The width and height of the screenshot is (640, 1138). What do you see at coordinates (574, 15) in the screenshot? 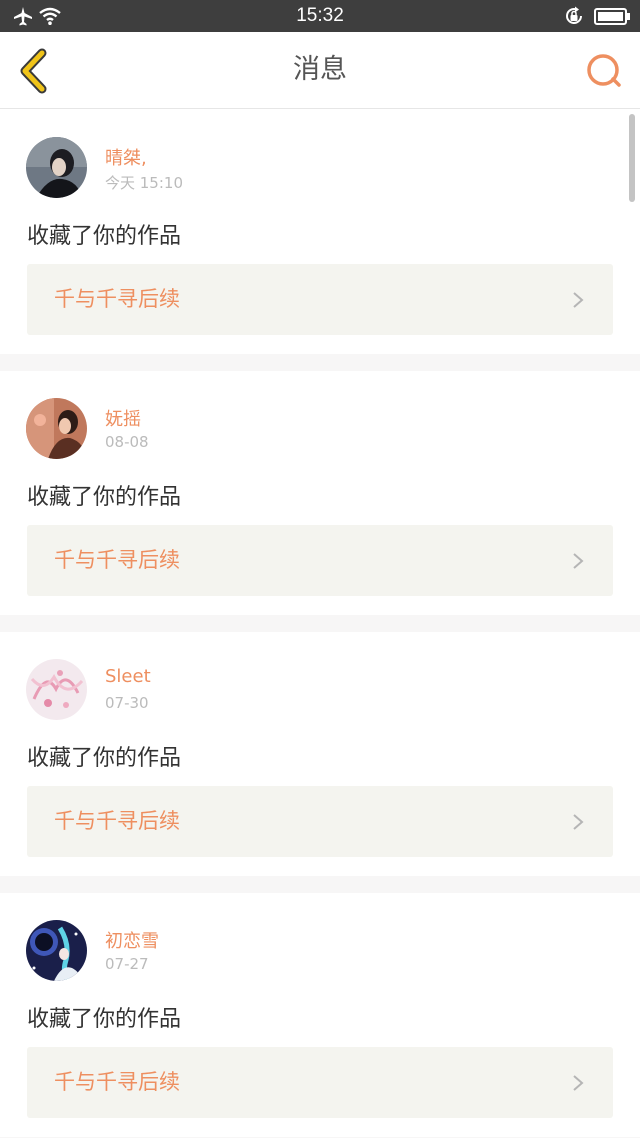
I see `rotation-lock-icon` at bounding box center [574, 15].